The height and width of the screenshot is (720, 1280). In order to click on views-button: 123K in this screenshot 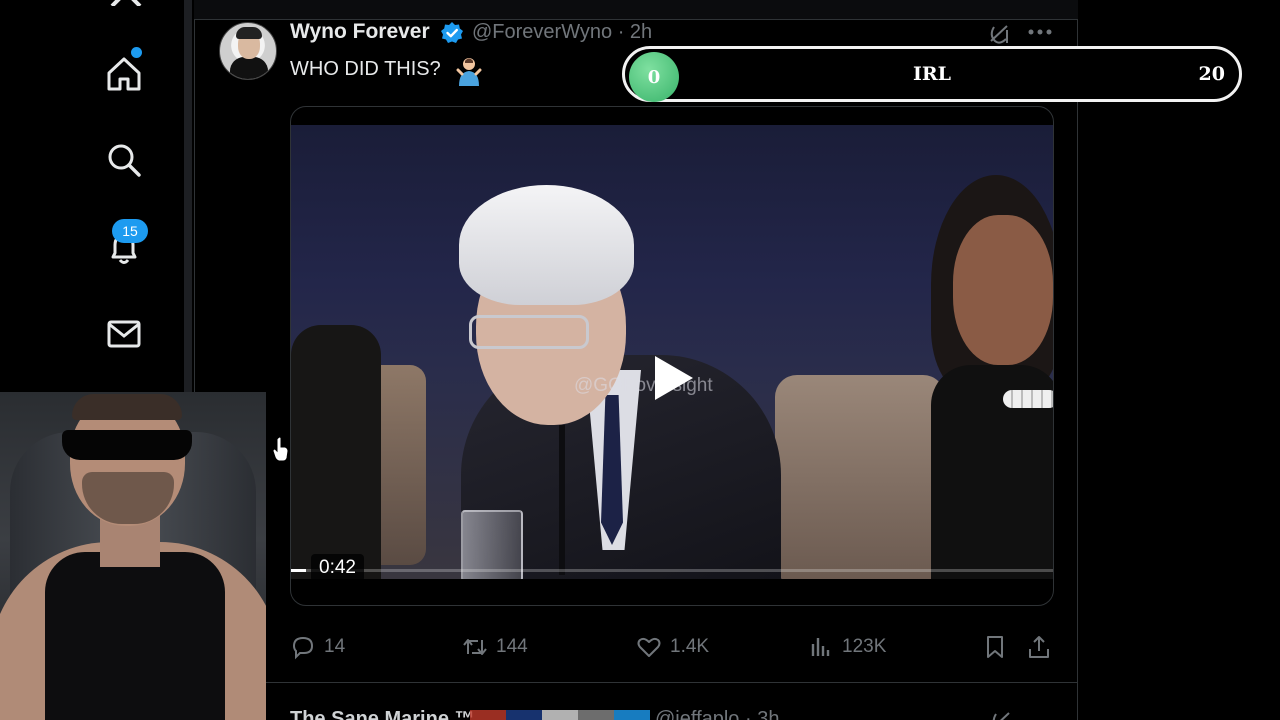, I will do `click(847, 647)`.